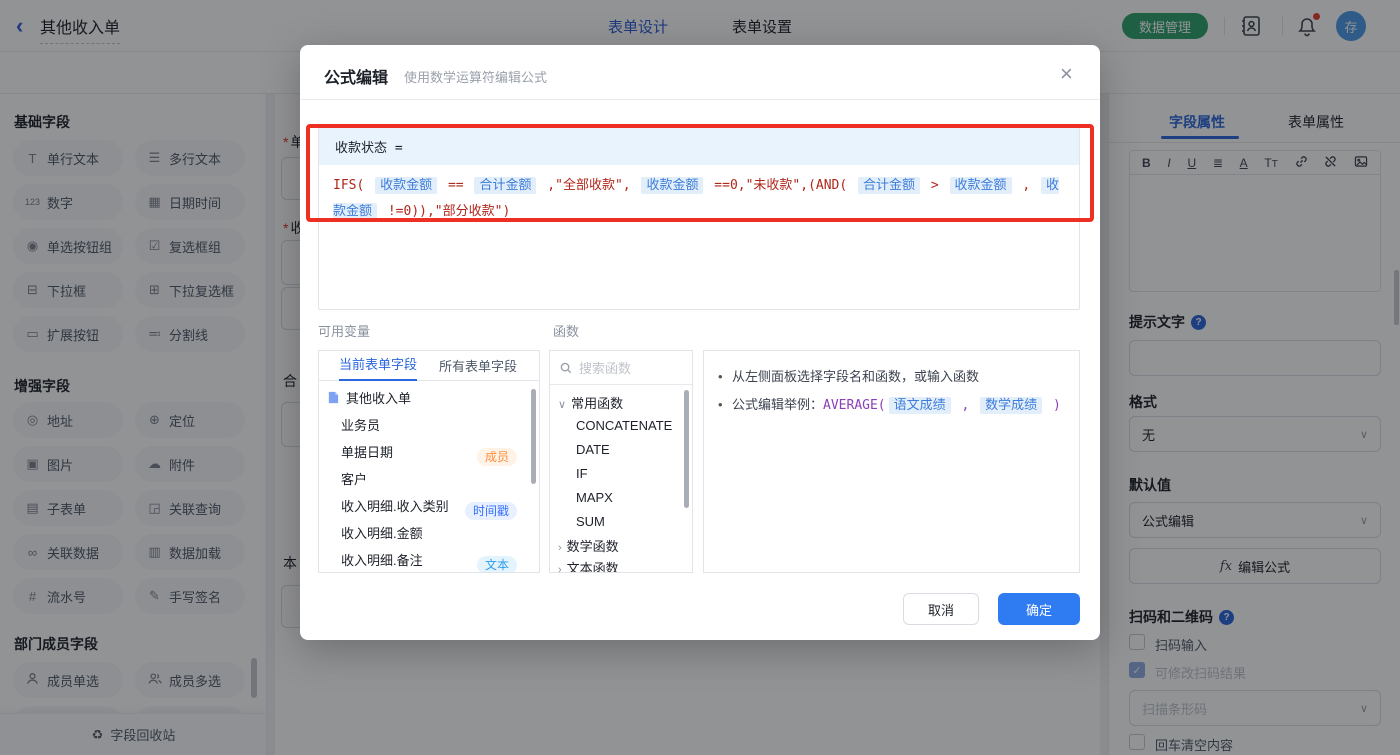 The image size is (1400, 755). What do you see at coordinates (445, 211) in the screenshot?
I see `formula-text: !=0)),"部分收款")` at bounding box center [445, 211].